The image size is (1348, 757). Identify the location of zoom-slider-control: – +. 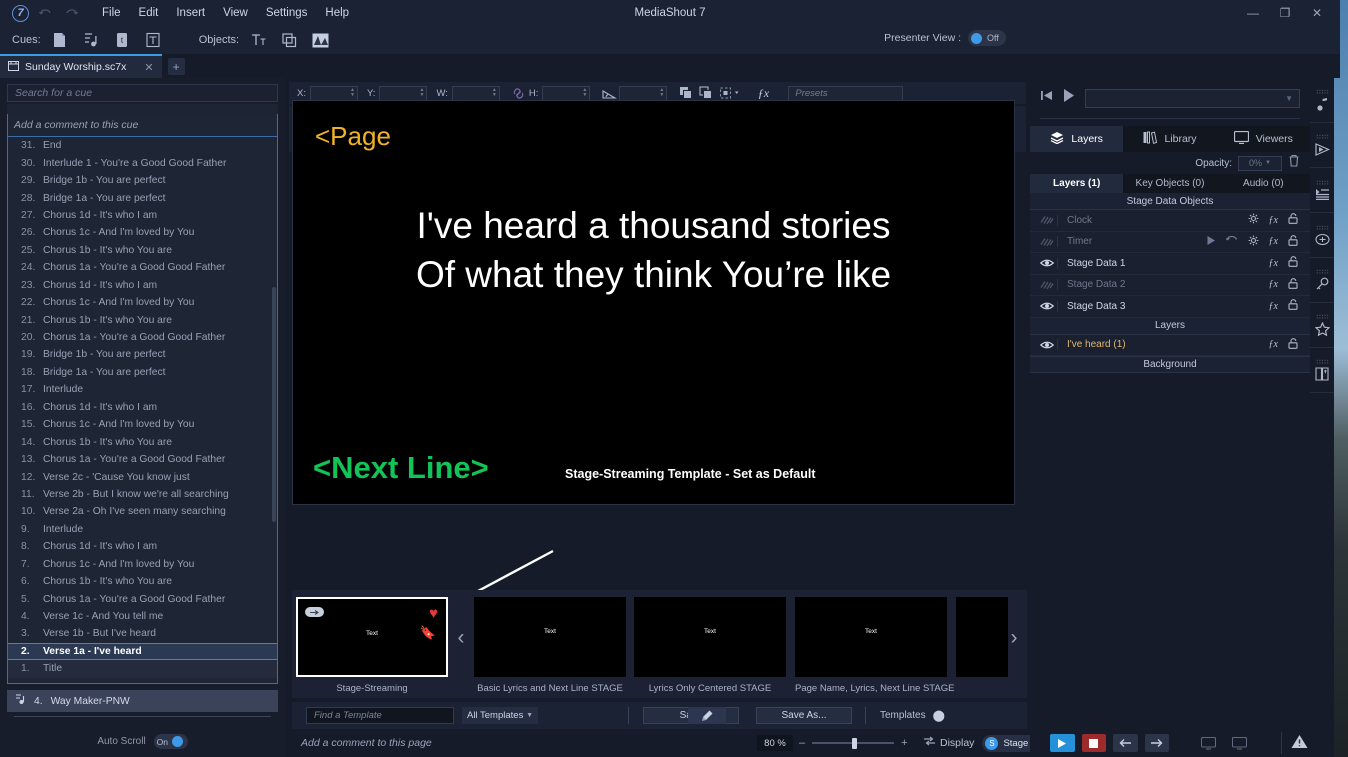
(867, 743).